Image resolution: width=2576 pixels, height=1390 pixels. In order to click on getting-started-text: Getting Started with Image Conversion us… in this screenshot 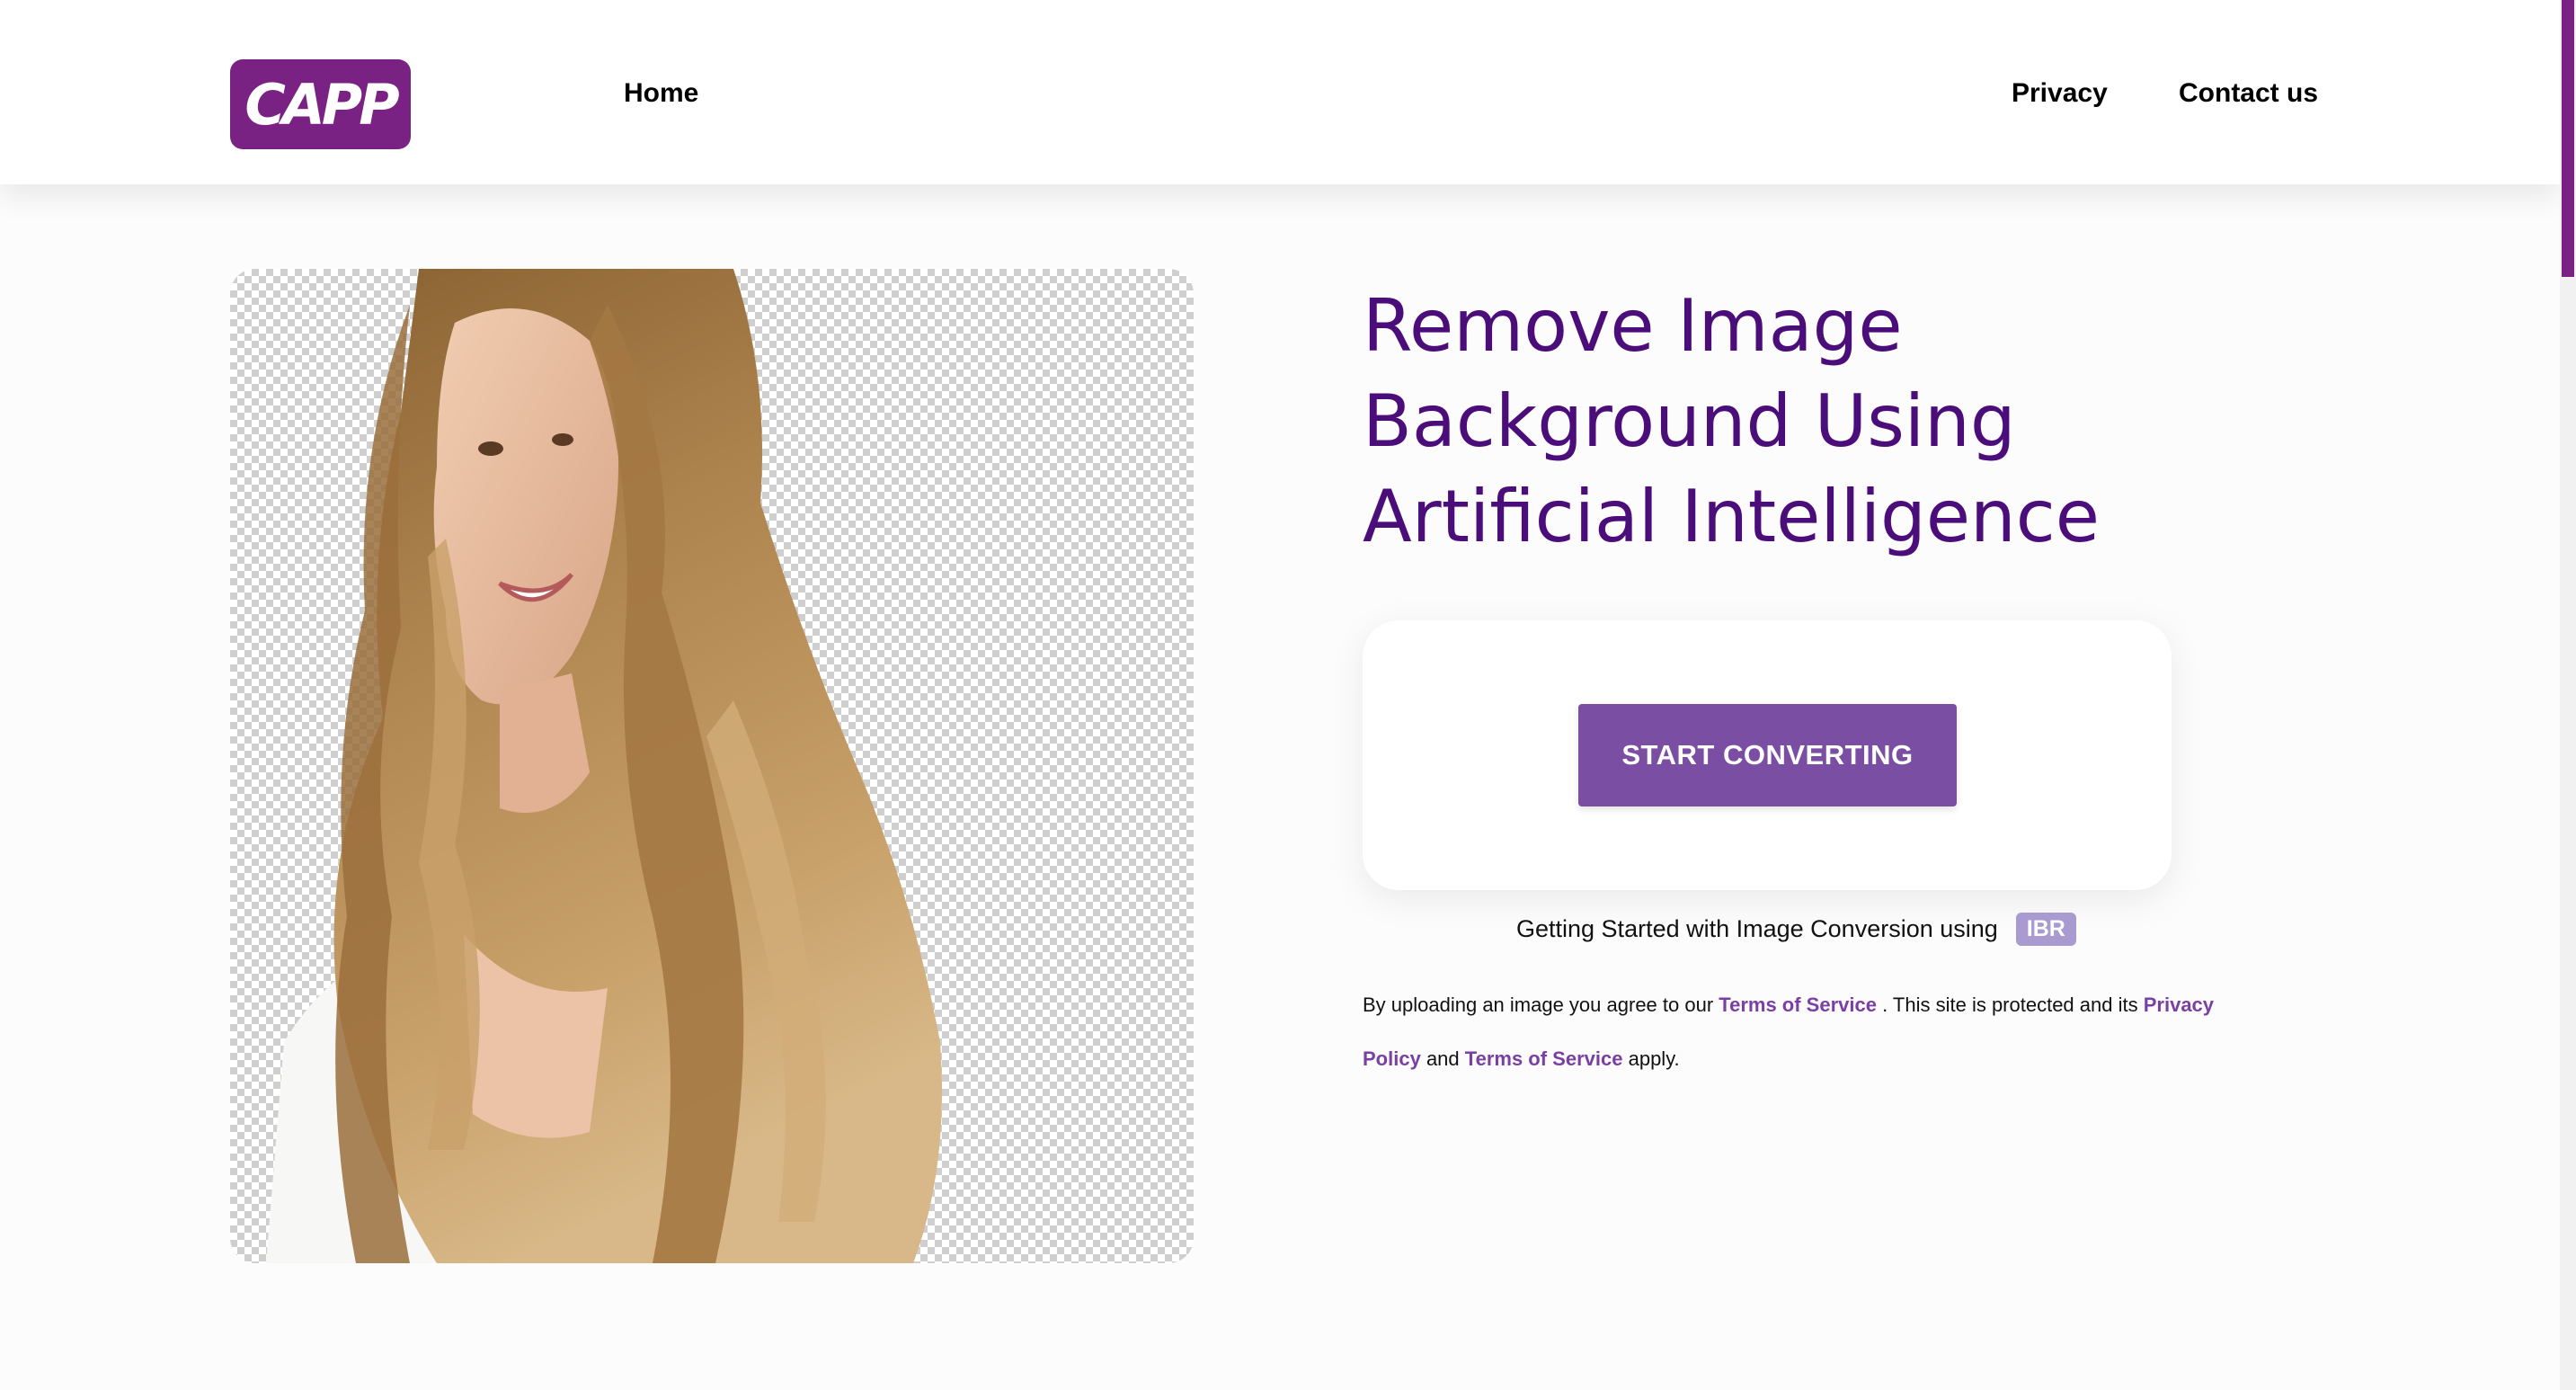, I will do `click(1757, 928)`.